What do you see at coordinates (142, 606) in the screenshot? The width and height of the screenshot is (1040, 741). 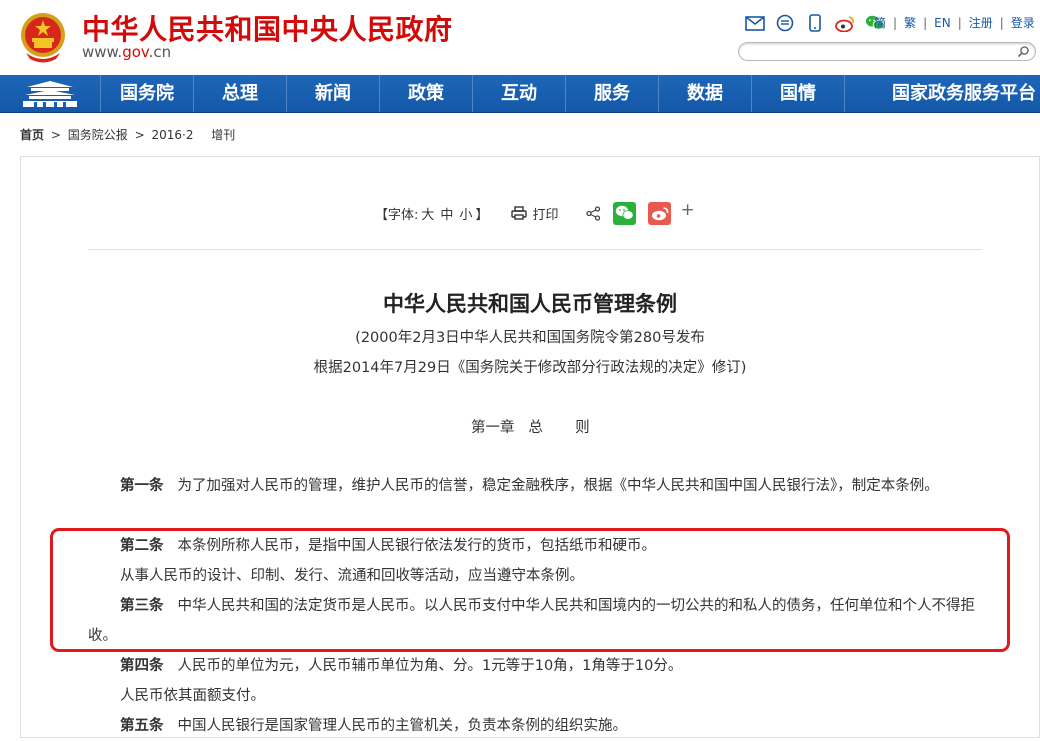 I see `article-label: 第三条` at bounding box center [142, 606].